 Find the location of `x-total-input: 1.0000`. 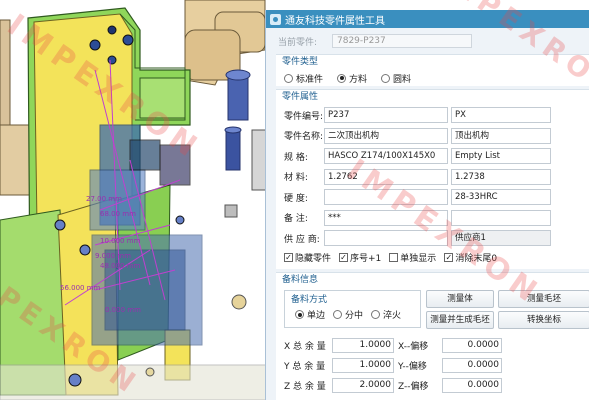

x-total-input: 1.0000 is located at coordinates (363, 345).